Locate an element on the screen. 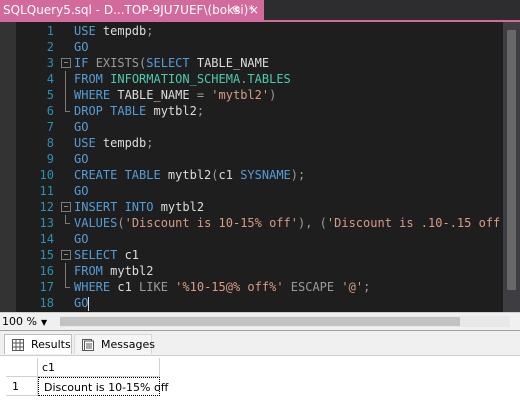  code-token: LIKE is located at coordinates (153, 287).